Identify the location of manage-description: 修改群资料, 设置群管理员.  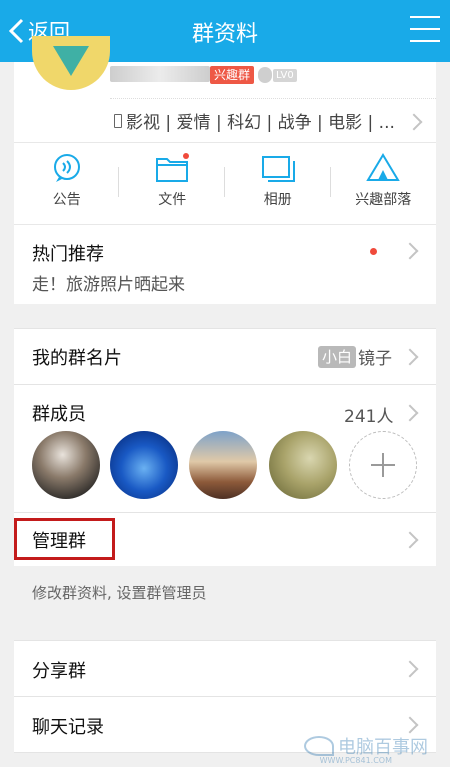
(119, 593).